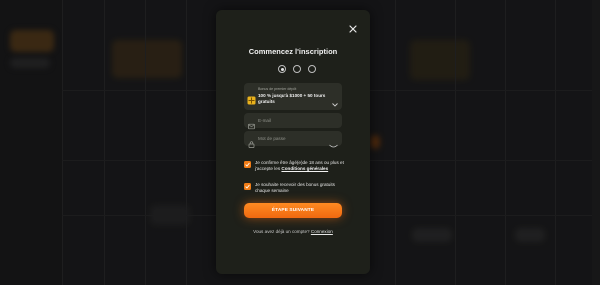 This screenshot has width=600, height=285. Describe the element at coordinates (293, 210) in the screenshot. I see `next-step-button: ÉTAPE SUIVANTE` at that location.